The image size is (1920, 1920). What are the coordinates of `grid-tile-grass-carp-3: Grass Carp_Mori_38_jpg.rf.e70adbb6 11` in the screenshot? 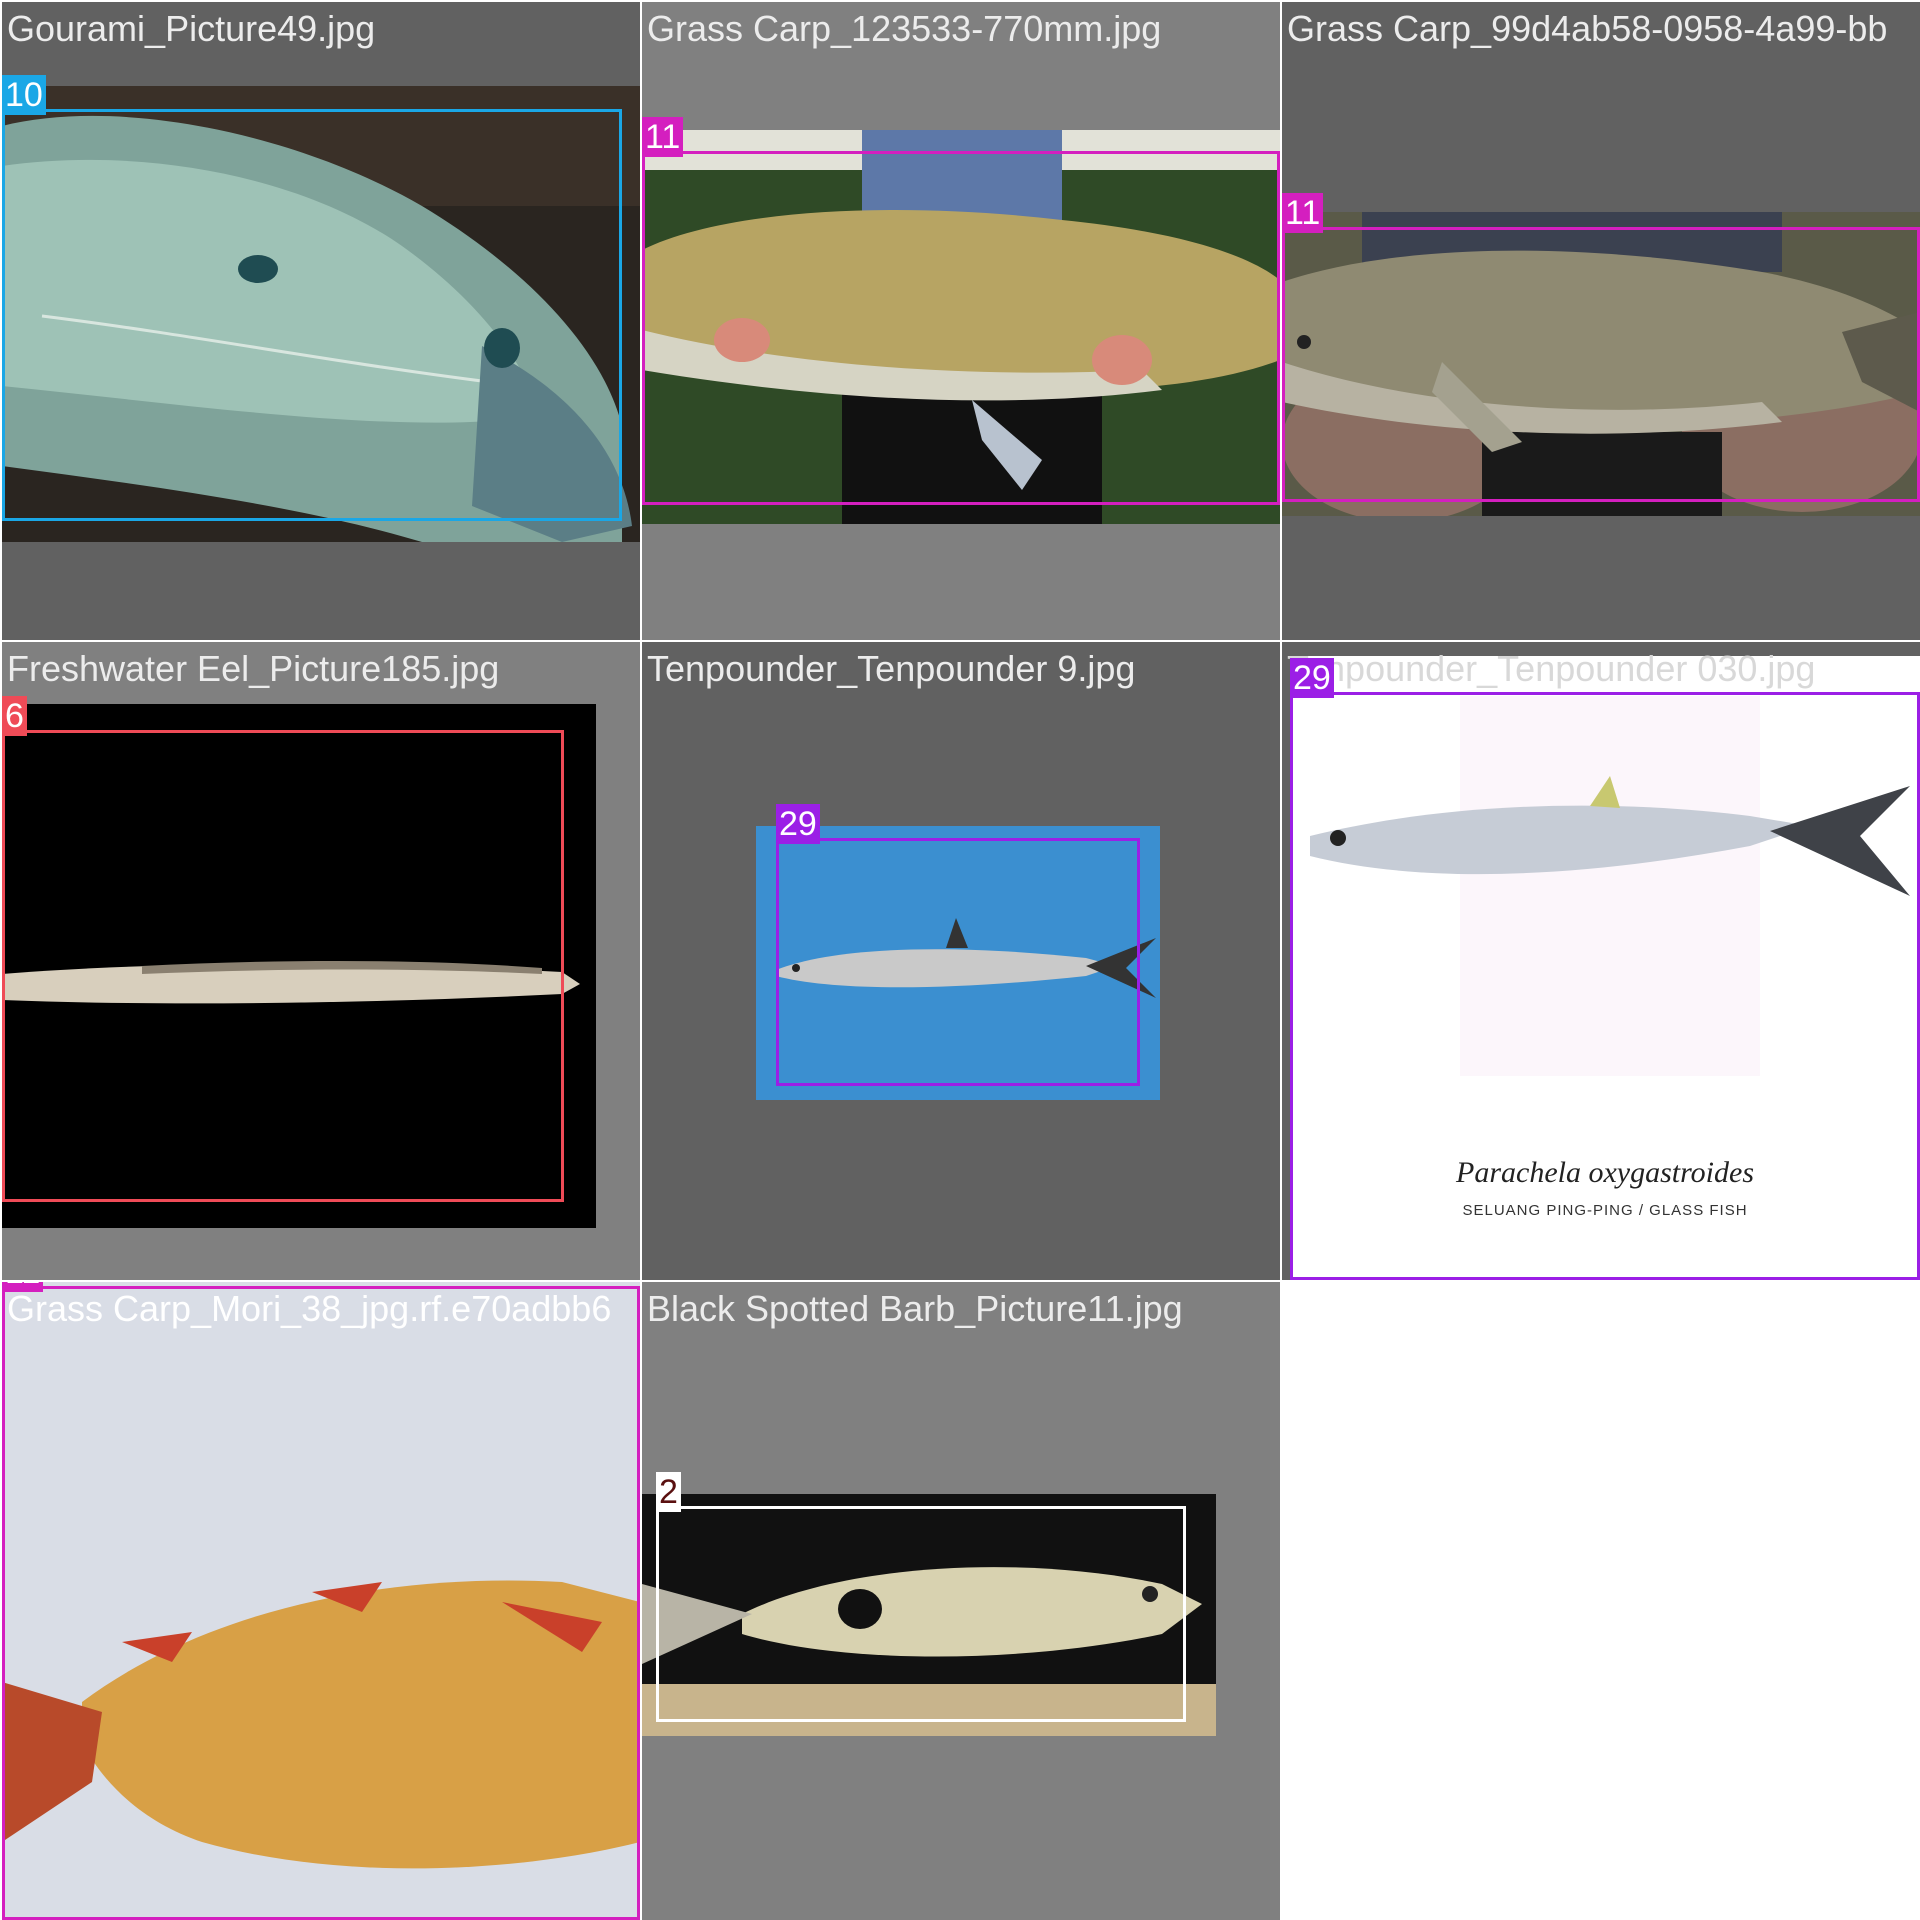 It's located at (321, 1601).